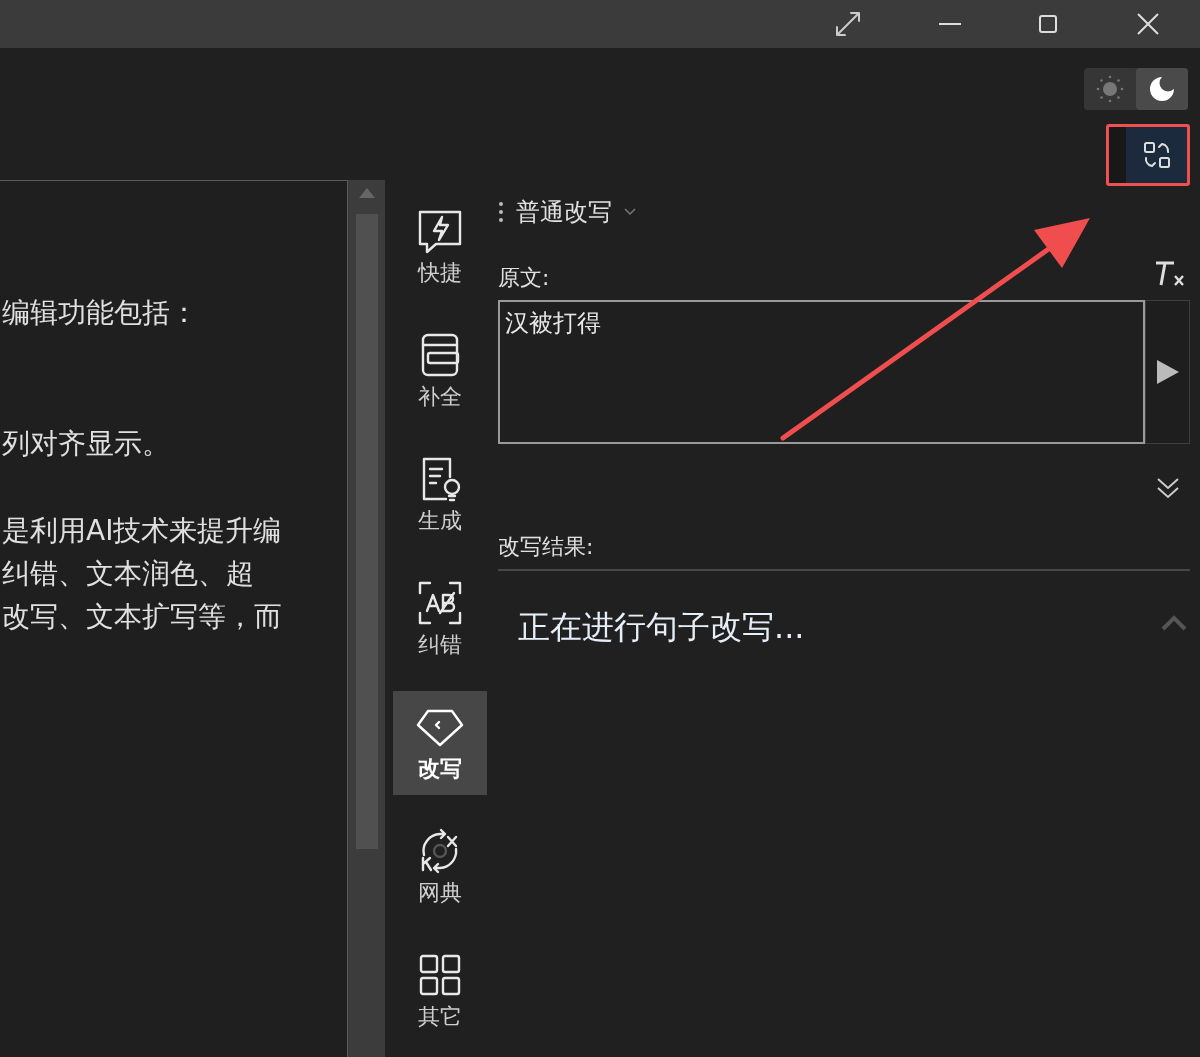 The height and width of the screenshot is (1057, 1200). What do you see at coordinates (1048, 24) in the screenshot?
I see `maximize-icon` at bounding box center [1048, 24].